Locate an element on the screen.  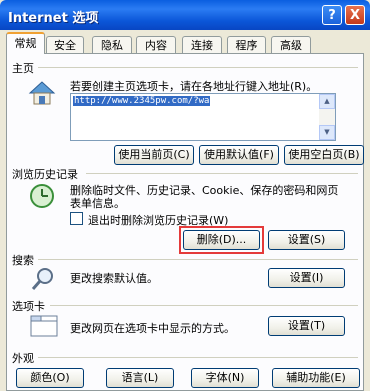
fonts-button: 字体(N) is located at coordinates (225, 378).